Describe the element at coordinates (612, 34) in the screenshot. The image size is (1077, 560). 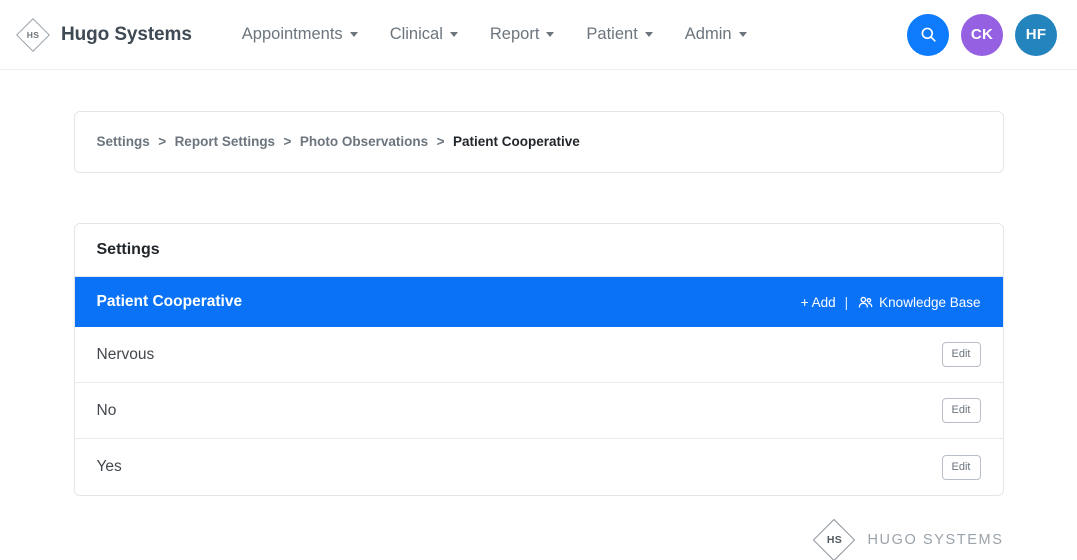
I see `nav-label: Patient` at that location.